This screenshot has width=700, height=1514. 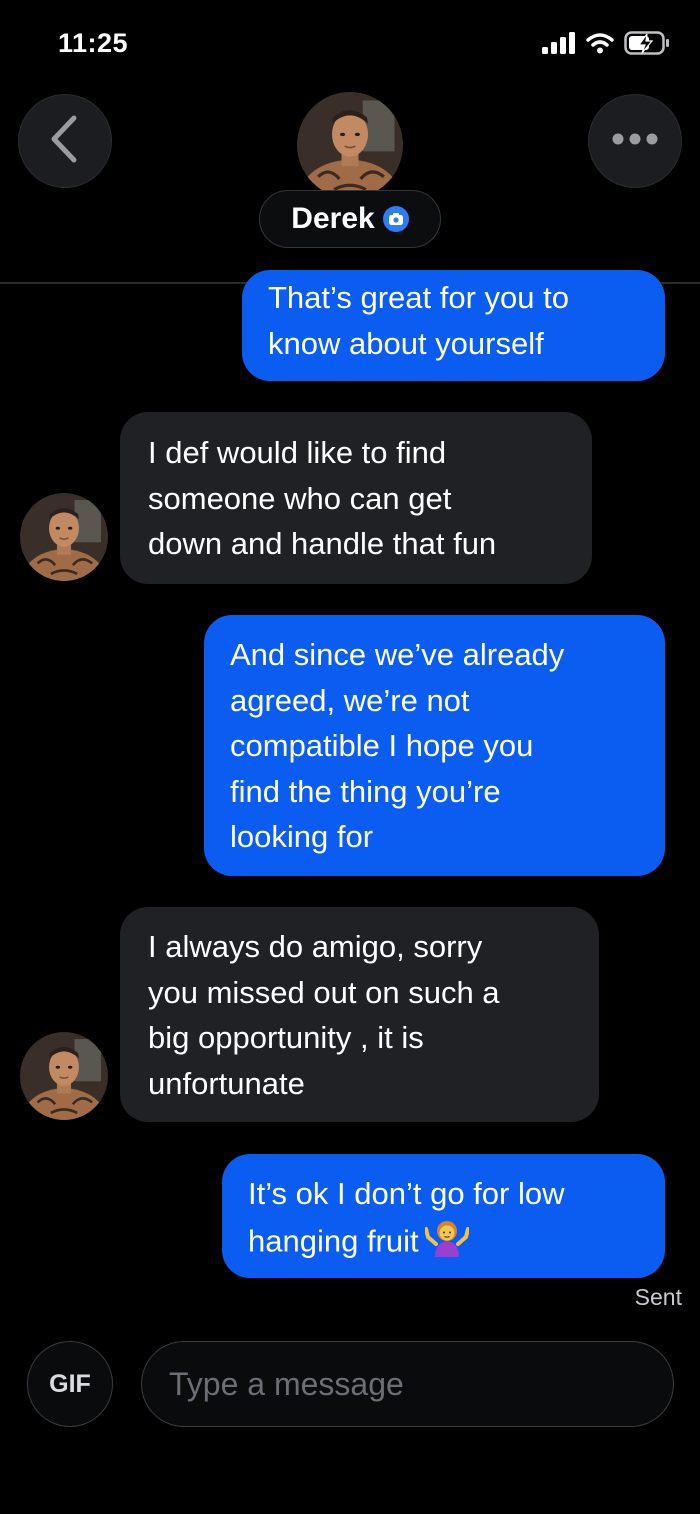 I want to click on message-line-with-emoji: hanging fruit, so click(x=445, y=1243).